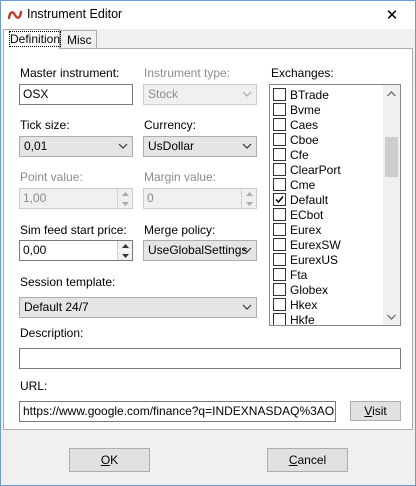 This screenshot has height=486, width=416. What do you see at coordinates (306, 229) in the screenshot?
I see `list-item-label: Eurex` at bounding box center [306, 229].